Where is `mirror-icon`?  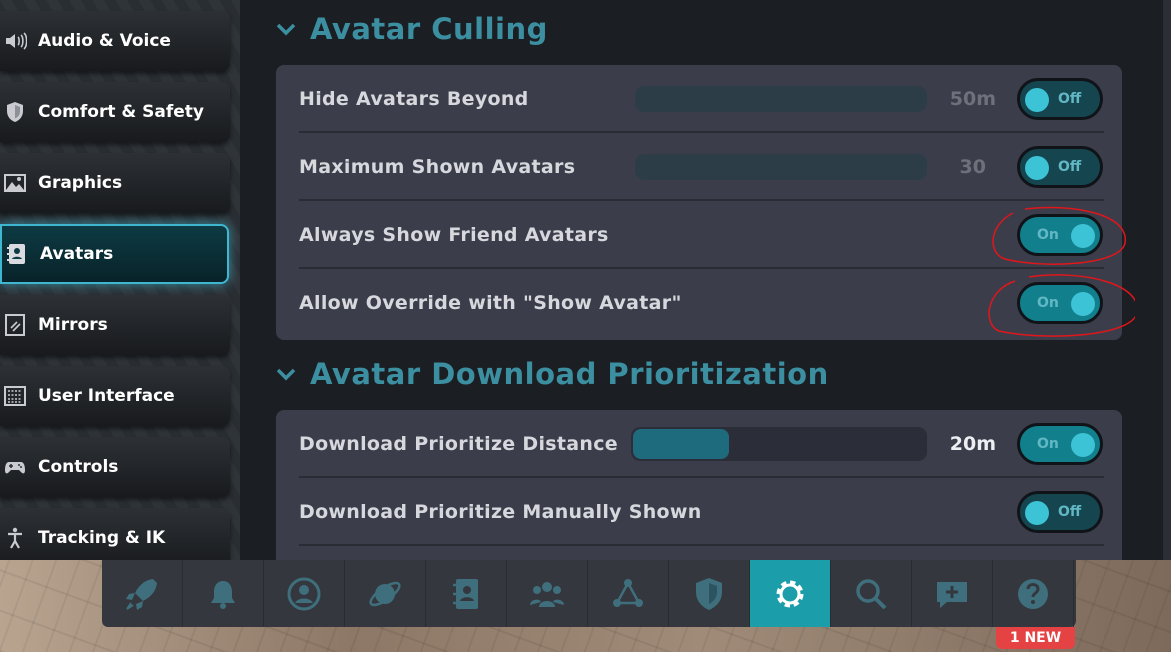
mirror-icon is located at coordinates (15, 325).